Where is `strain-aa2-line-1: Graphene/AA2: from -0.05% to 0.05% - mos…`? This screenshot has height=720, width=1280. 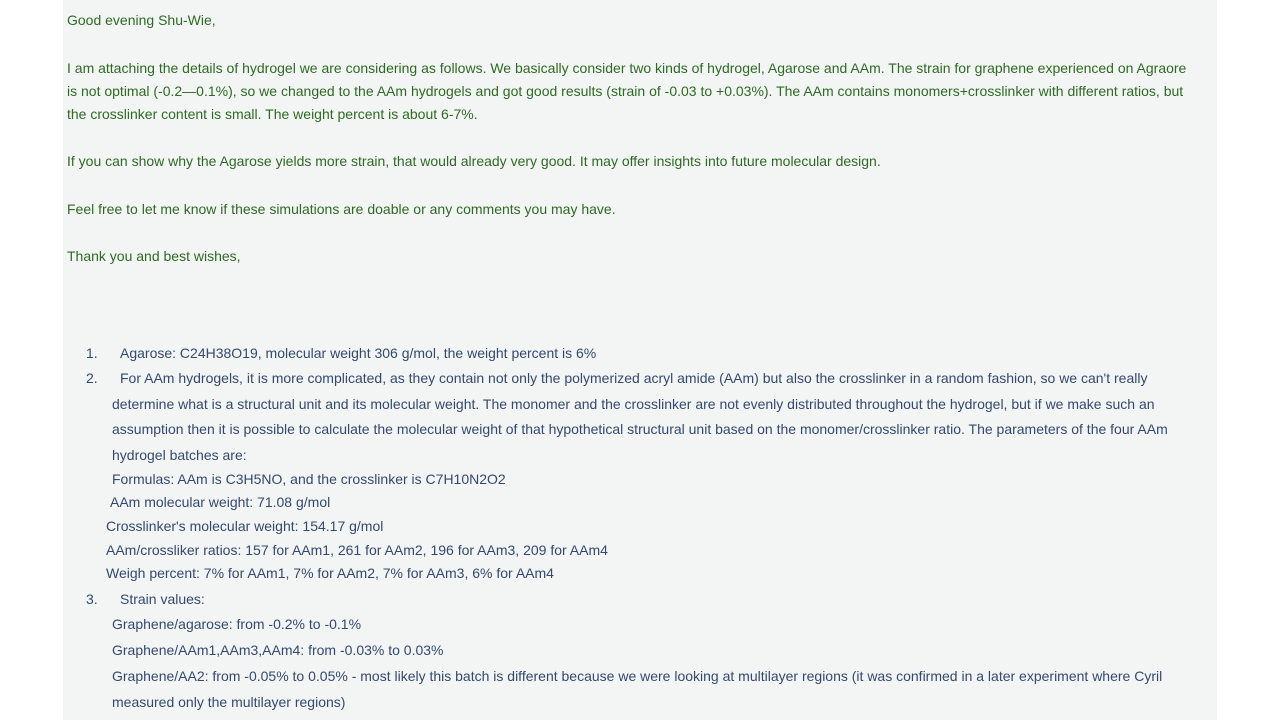
strain-aa2-line-1: Graphene/AA2: from -0.05% to 0.05% - mos… is located at coordinates (637, 676).